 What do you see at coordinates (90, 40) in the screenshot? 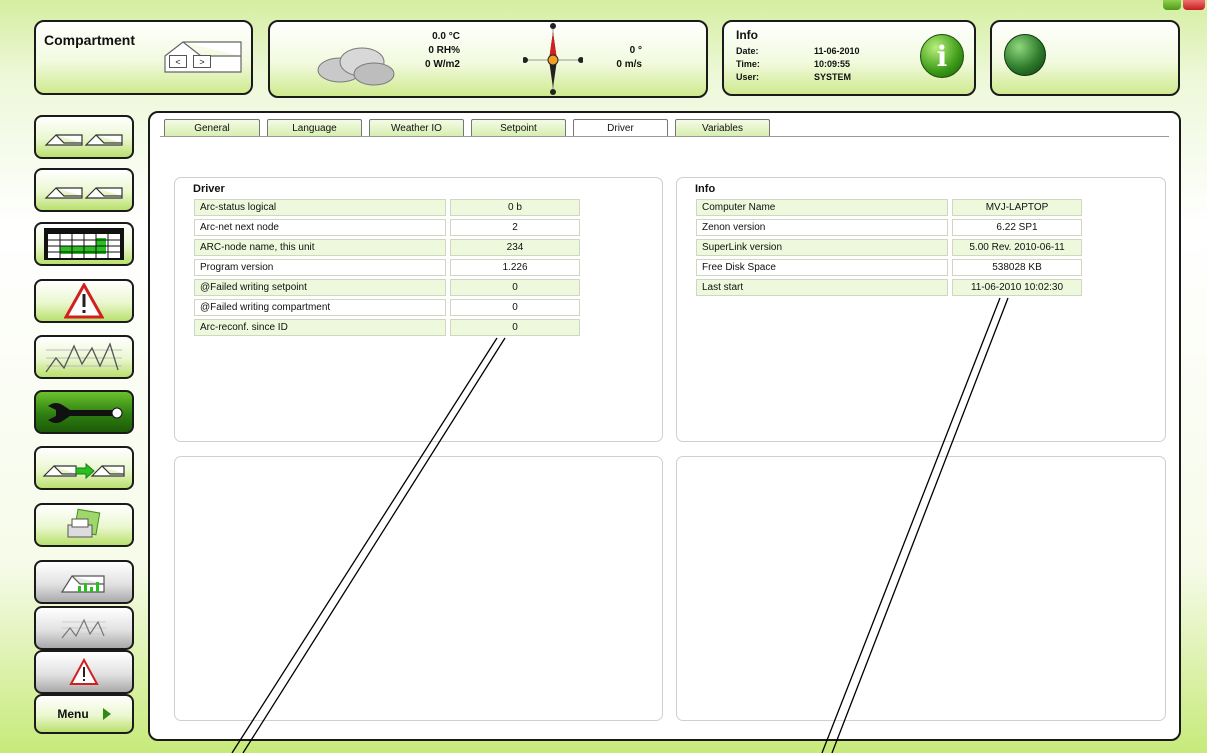
I see `compartment-title: Compartment` at bounding box center [90, 40].